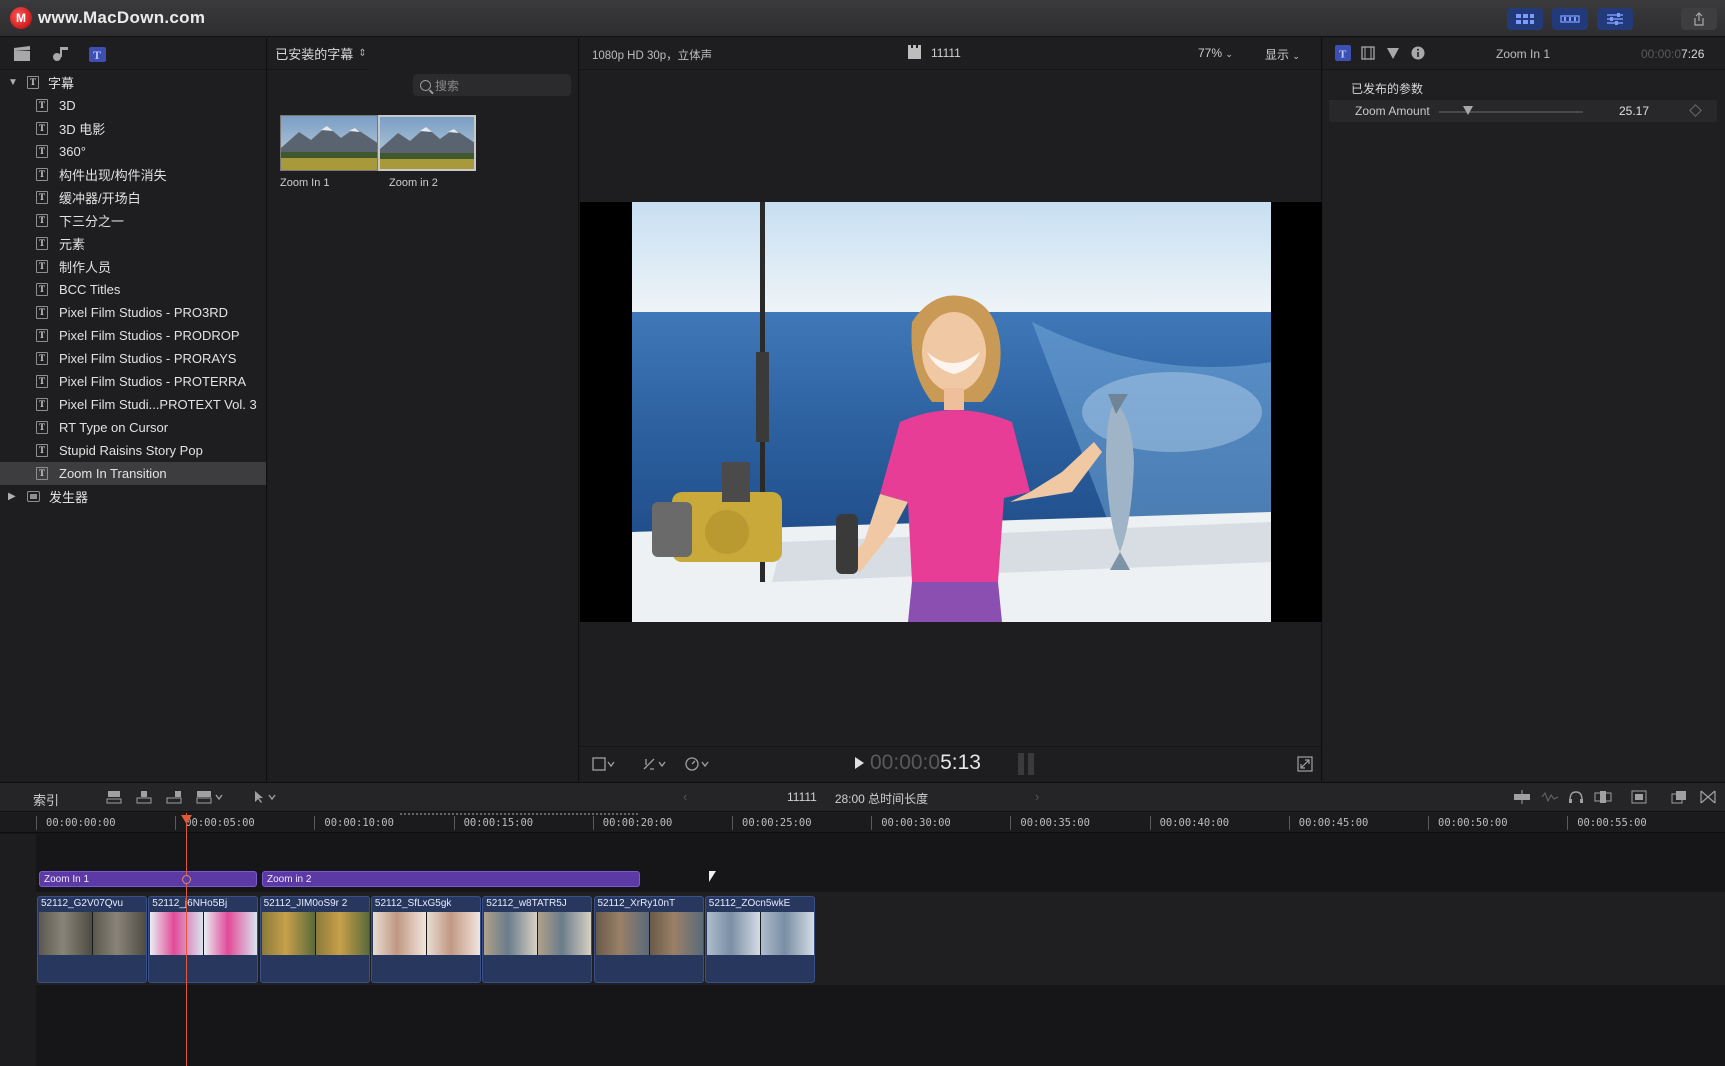 Image resolution: width=1725 pixels, height=1066 pixels. I want to click on audio-skimming-icon, so click(1550, 797).